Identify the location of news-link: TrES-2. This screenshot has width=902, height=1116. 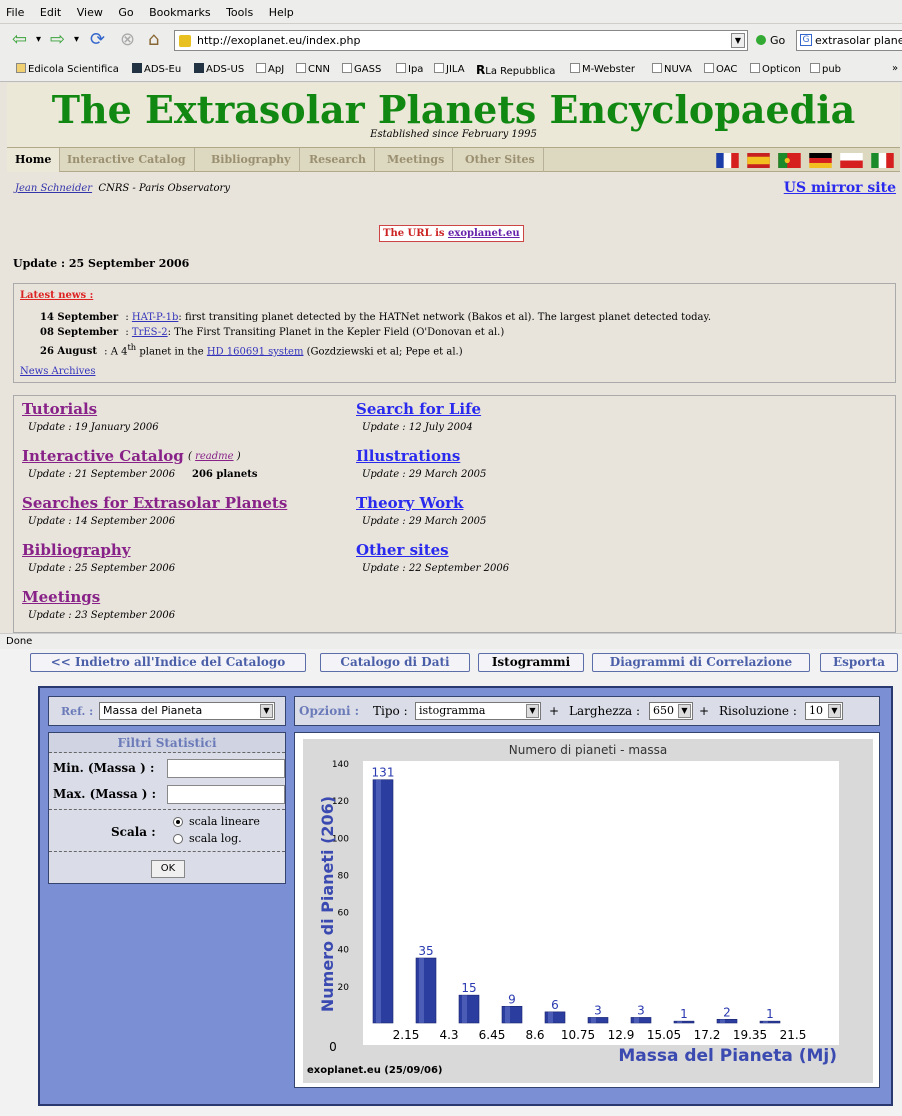
(150, 332).